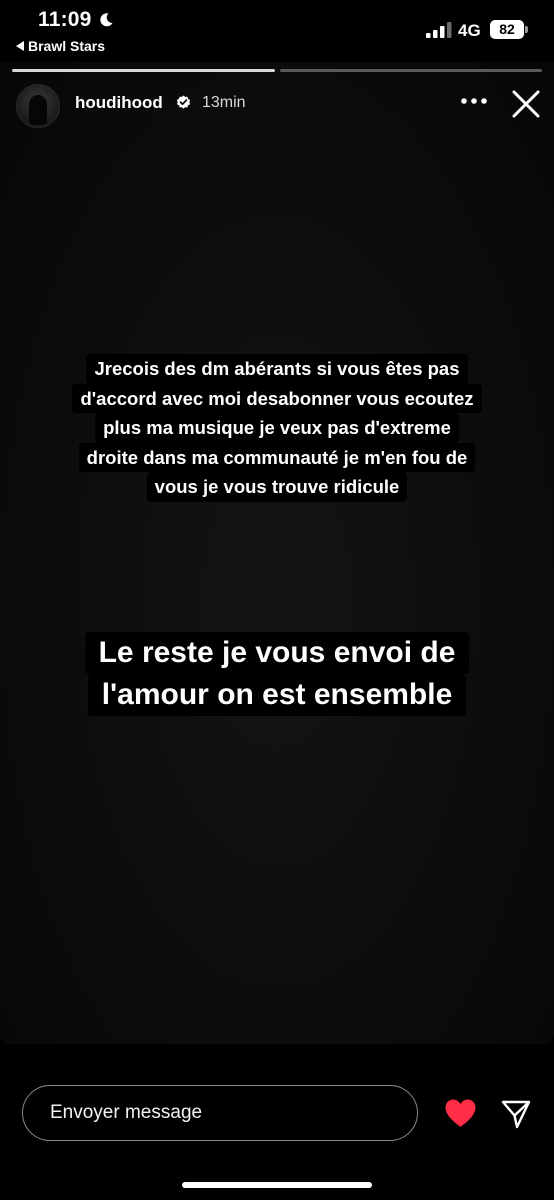 This screenshot has width=554, height=1200. Describe the element at coordinates (474, 101) in the screenshot. I see `more-icon` at that location.